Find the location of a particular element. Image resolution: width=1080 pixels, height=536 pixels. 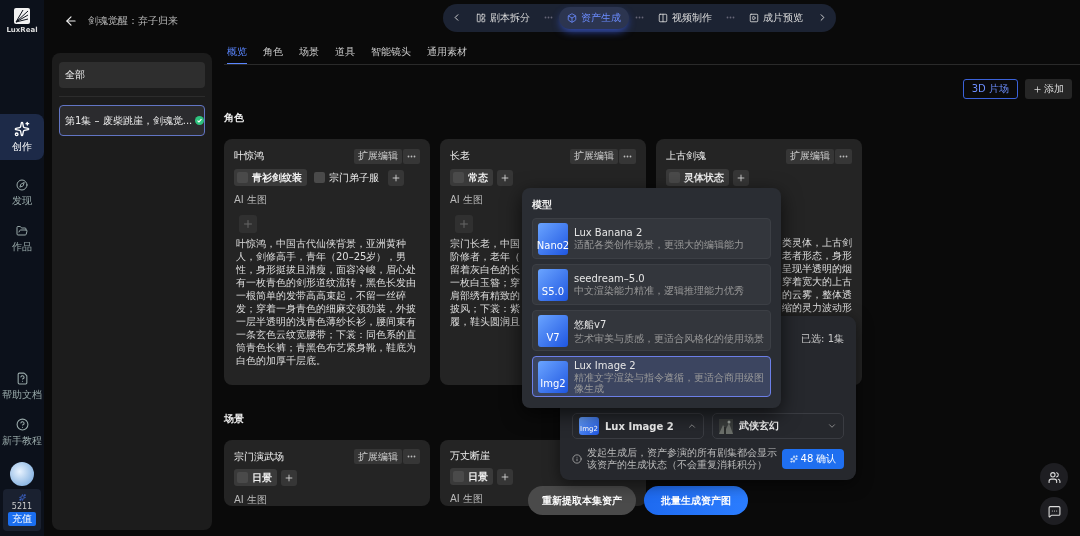

workflow-step: 视频制作 is located at coordinates (685, 17).